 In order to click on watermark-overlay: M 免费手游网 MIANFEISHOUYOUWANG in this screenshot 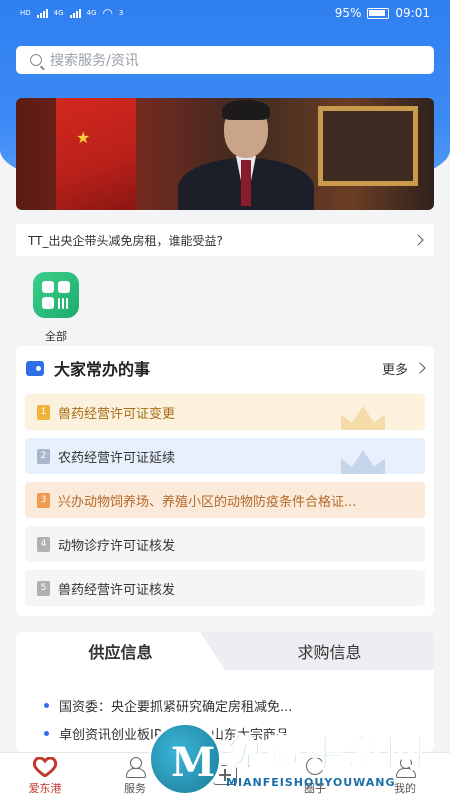, I will do `click(295, 759)`.